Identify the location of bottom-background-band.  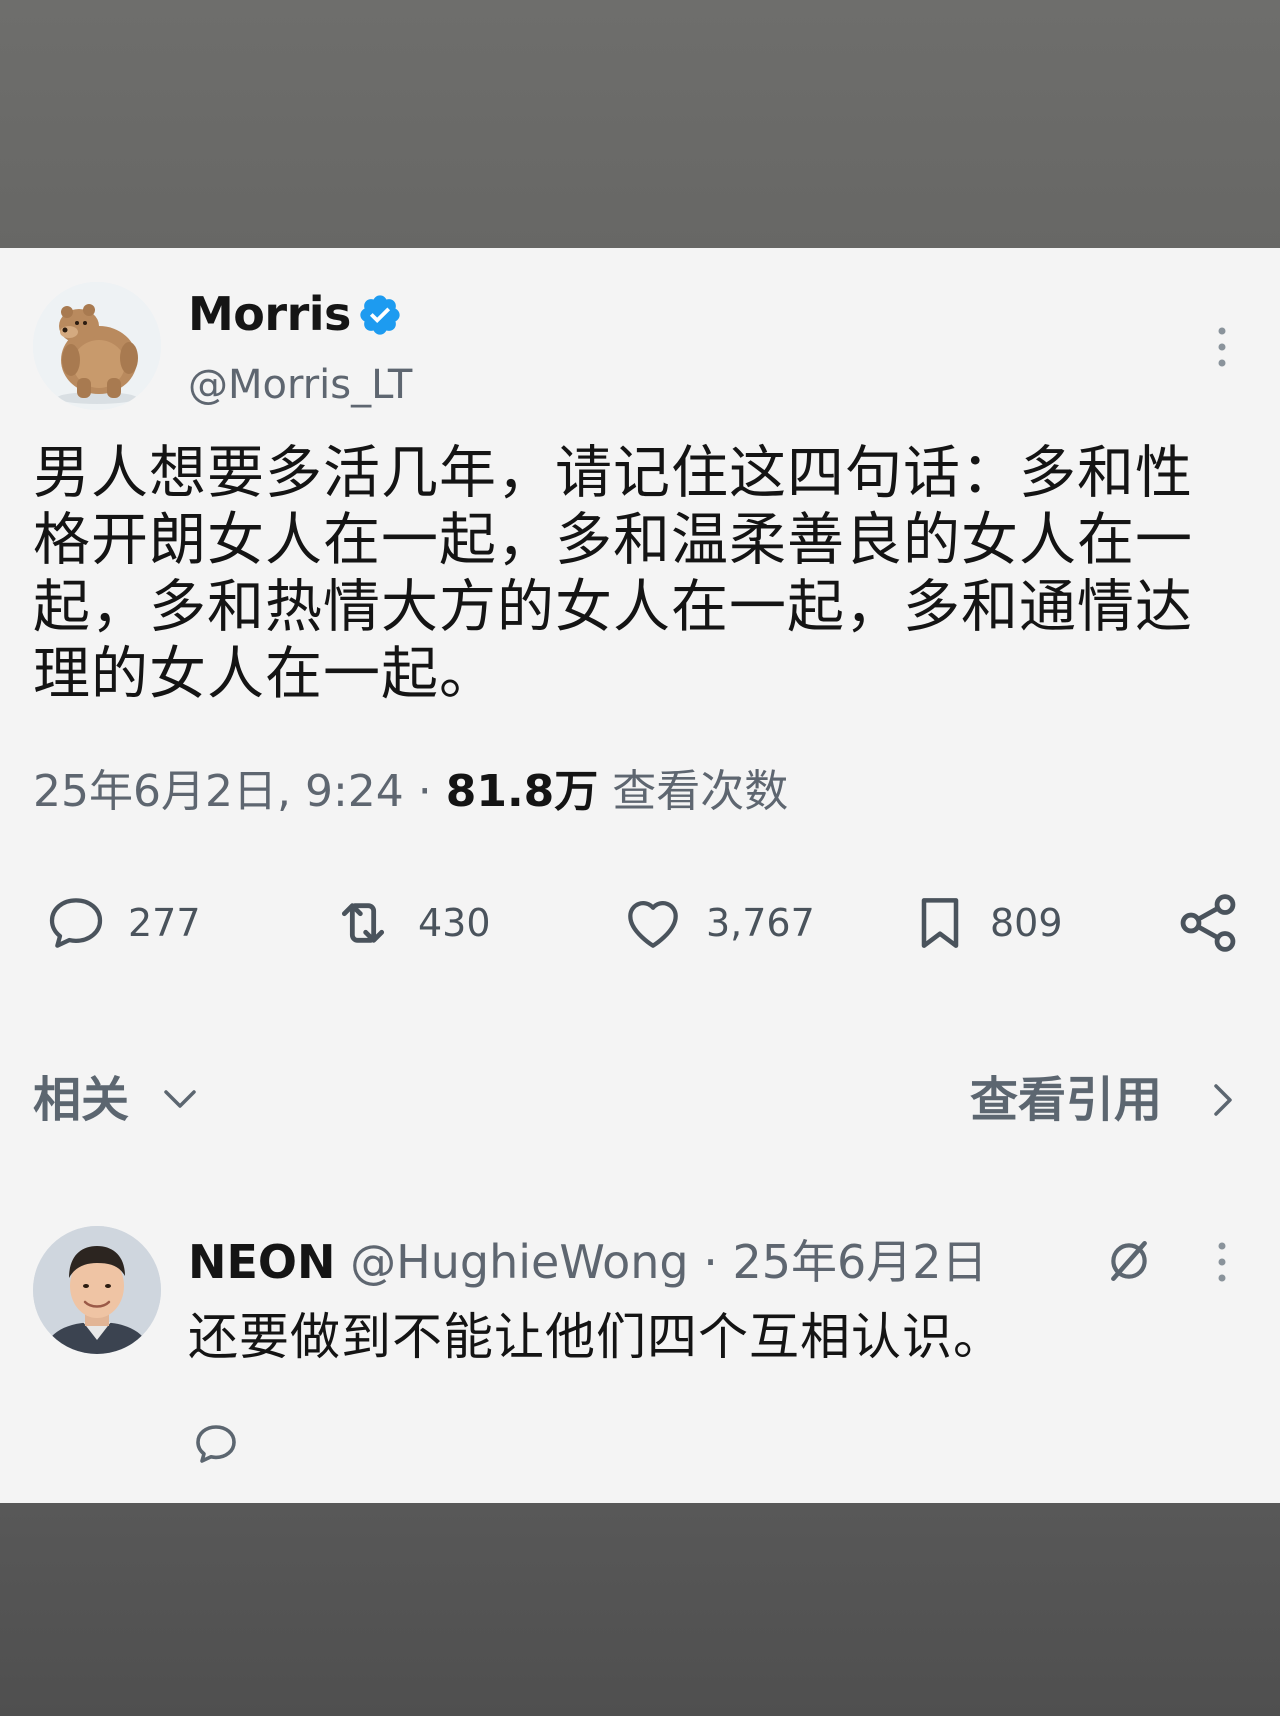
(640, 1609).